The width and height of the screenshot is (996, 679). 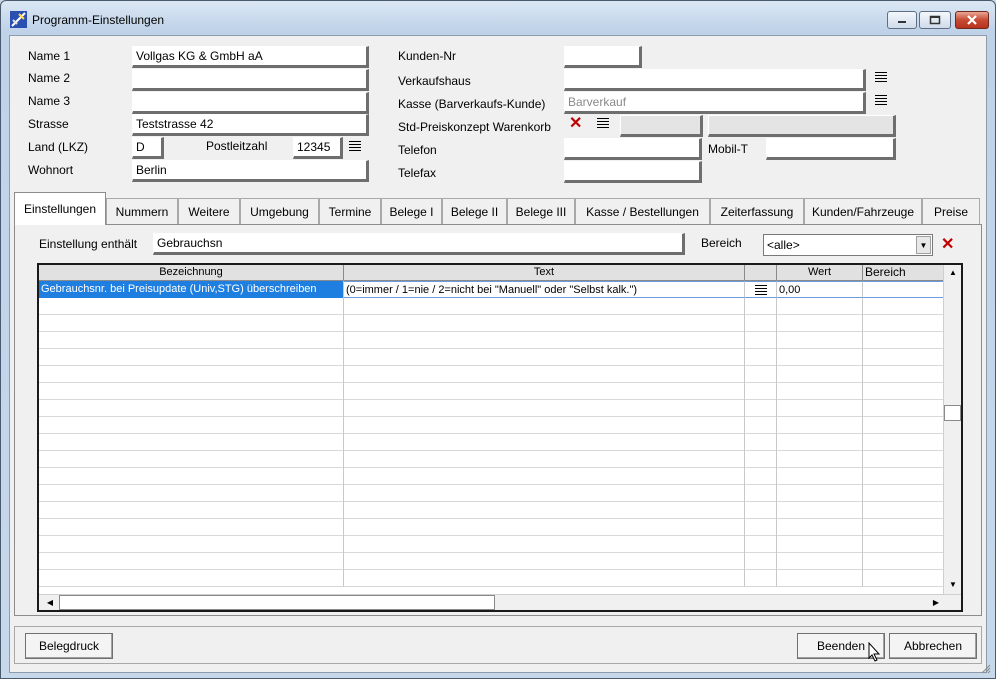 I want to click on chevron-down-icon: ▼, so click(x=923, y=245).